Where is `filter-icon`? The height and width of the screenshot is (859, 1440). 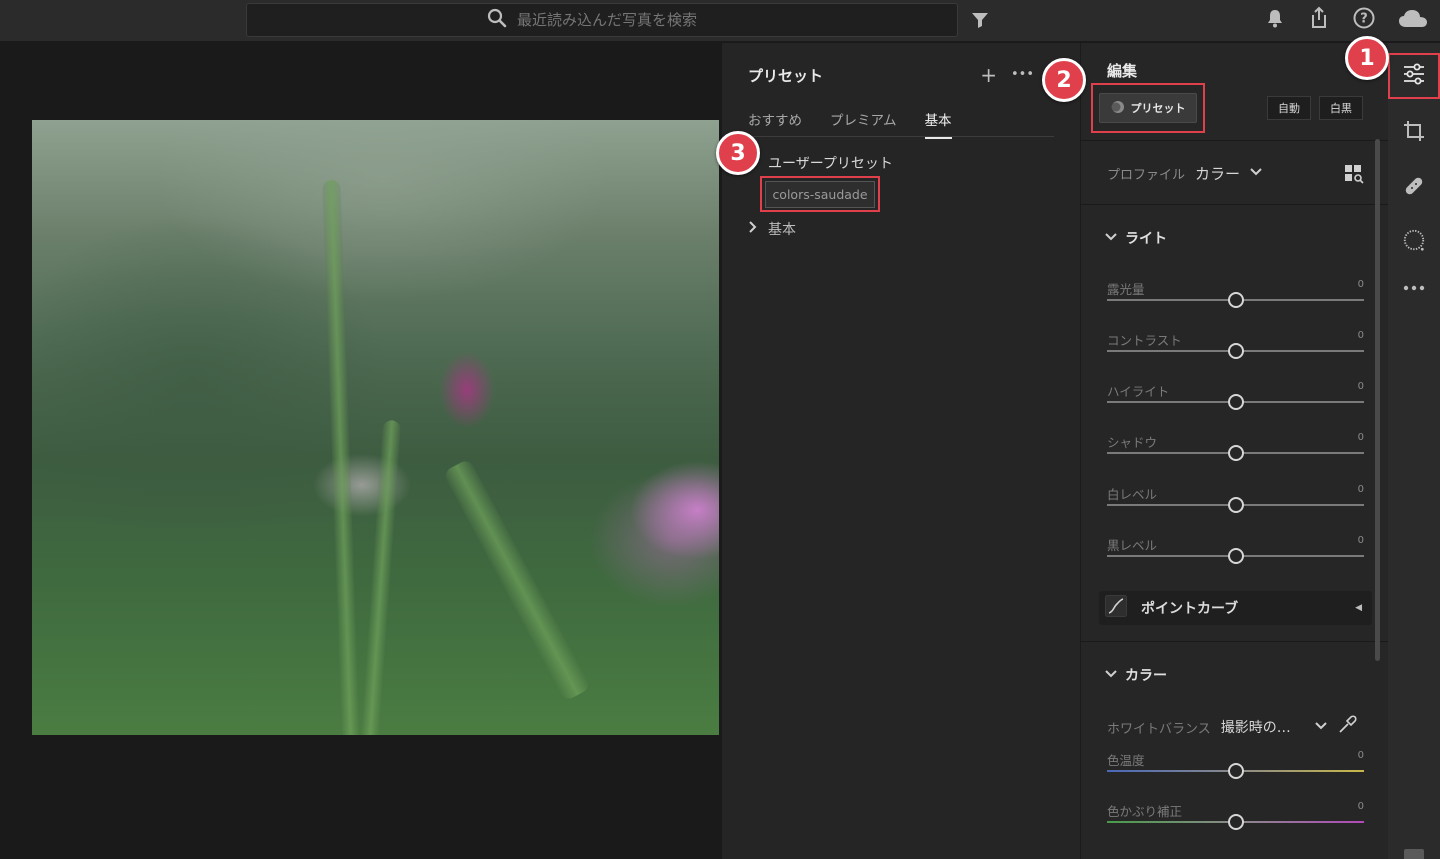 filter-icon is located at coordinates (980, 22).